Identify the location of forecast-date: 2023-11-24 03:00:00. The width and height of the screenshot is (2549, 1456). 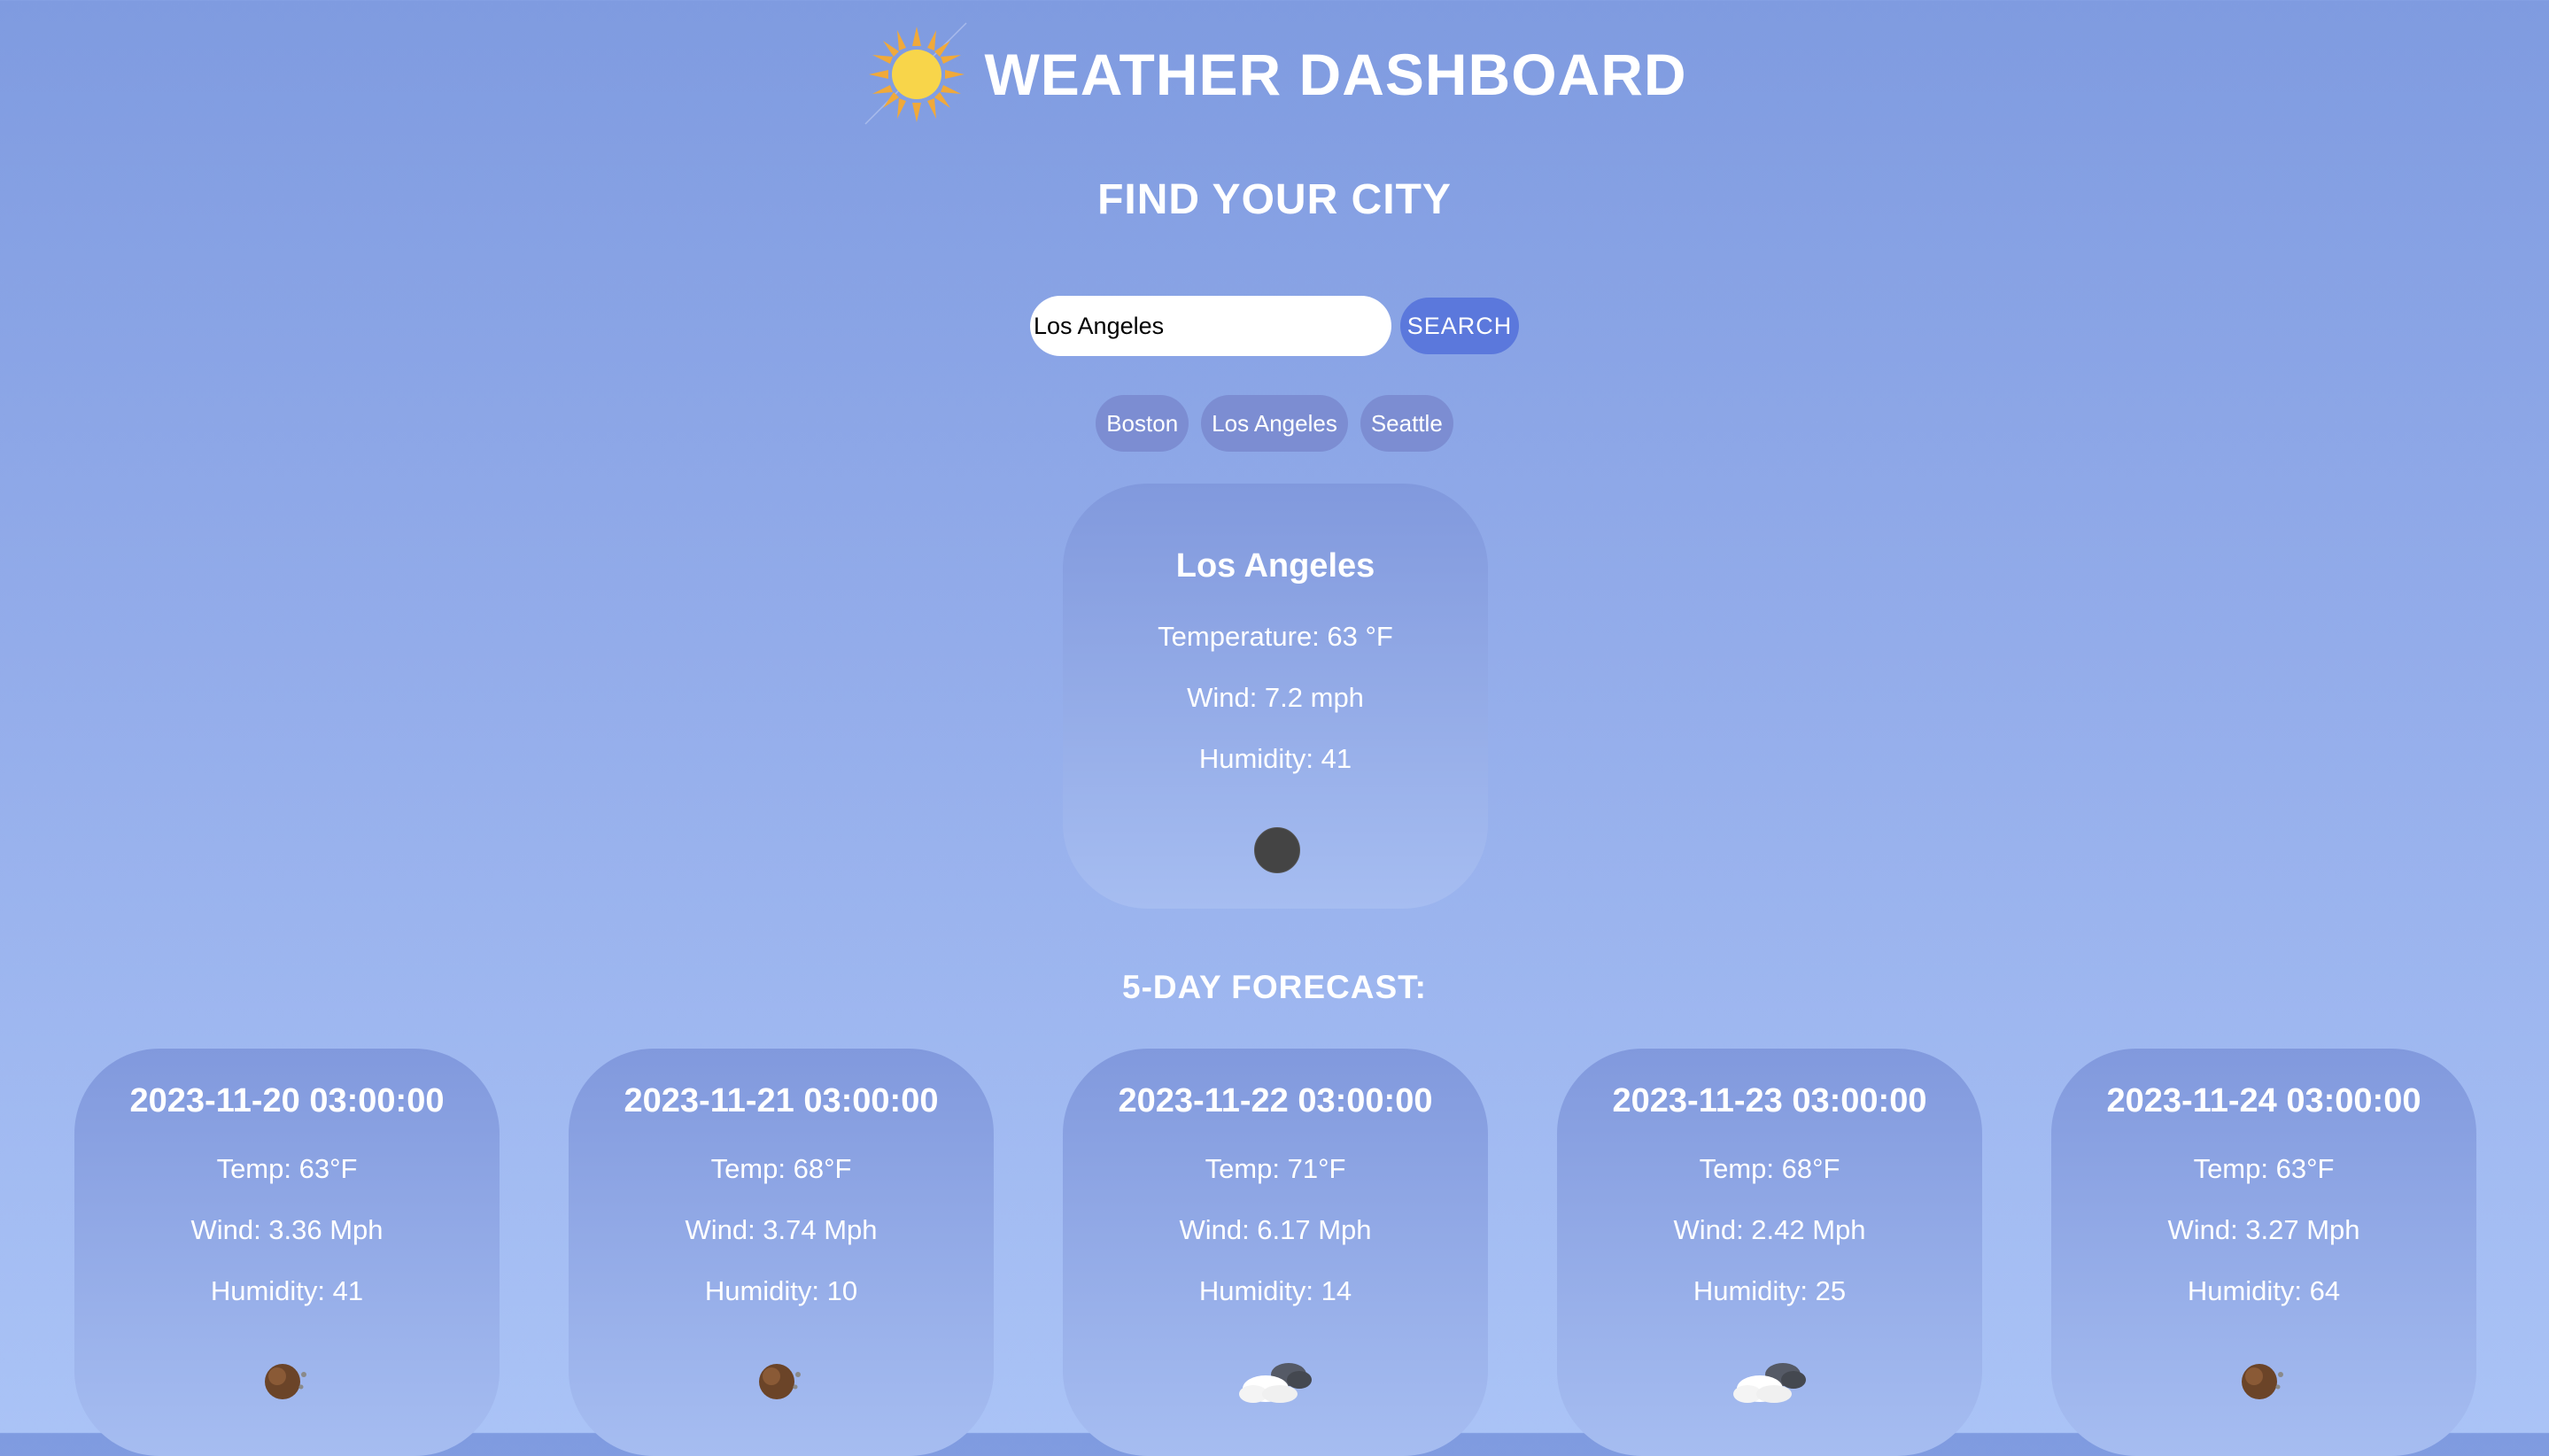
(2263, 1100).